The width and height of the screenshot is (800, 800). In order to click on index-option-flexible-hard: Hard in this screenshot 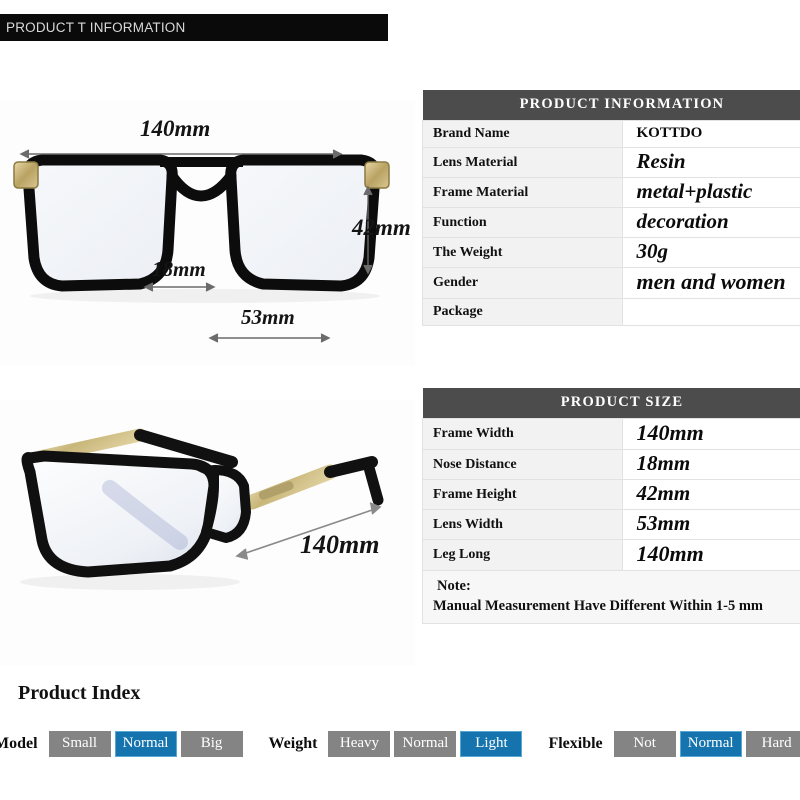, I will do `click(772, 744)`.